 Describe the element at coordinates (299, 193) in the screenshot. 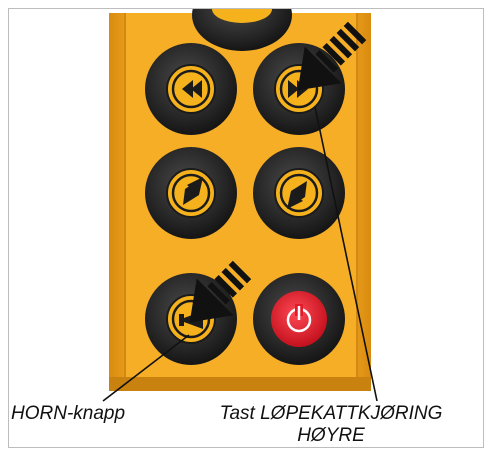

I see `diagonal-down-left-button` at that location.